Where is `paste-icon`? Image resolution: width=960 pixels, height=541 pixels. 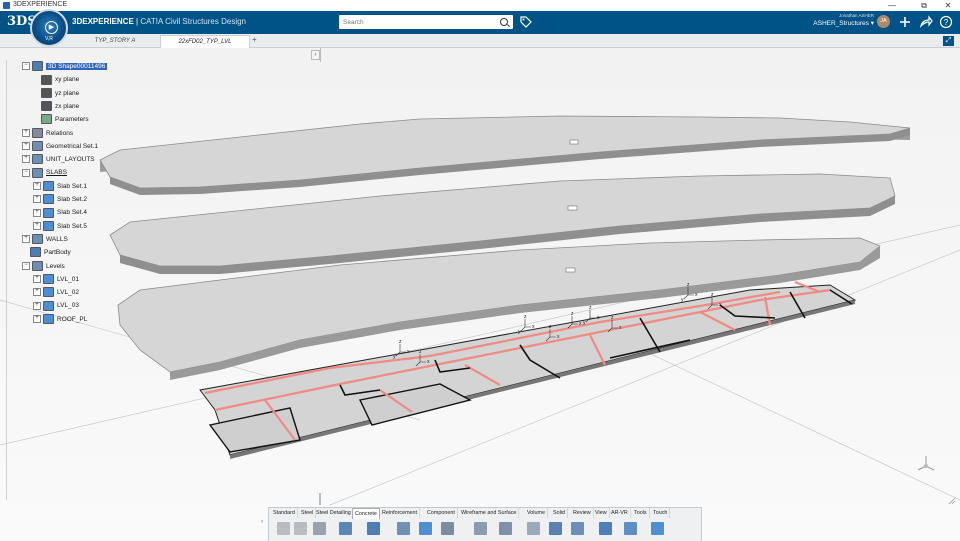 paste-icon is located at coordinates (319, 528).